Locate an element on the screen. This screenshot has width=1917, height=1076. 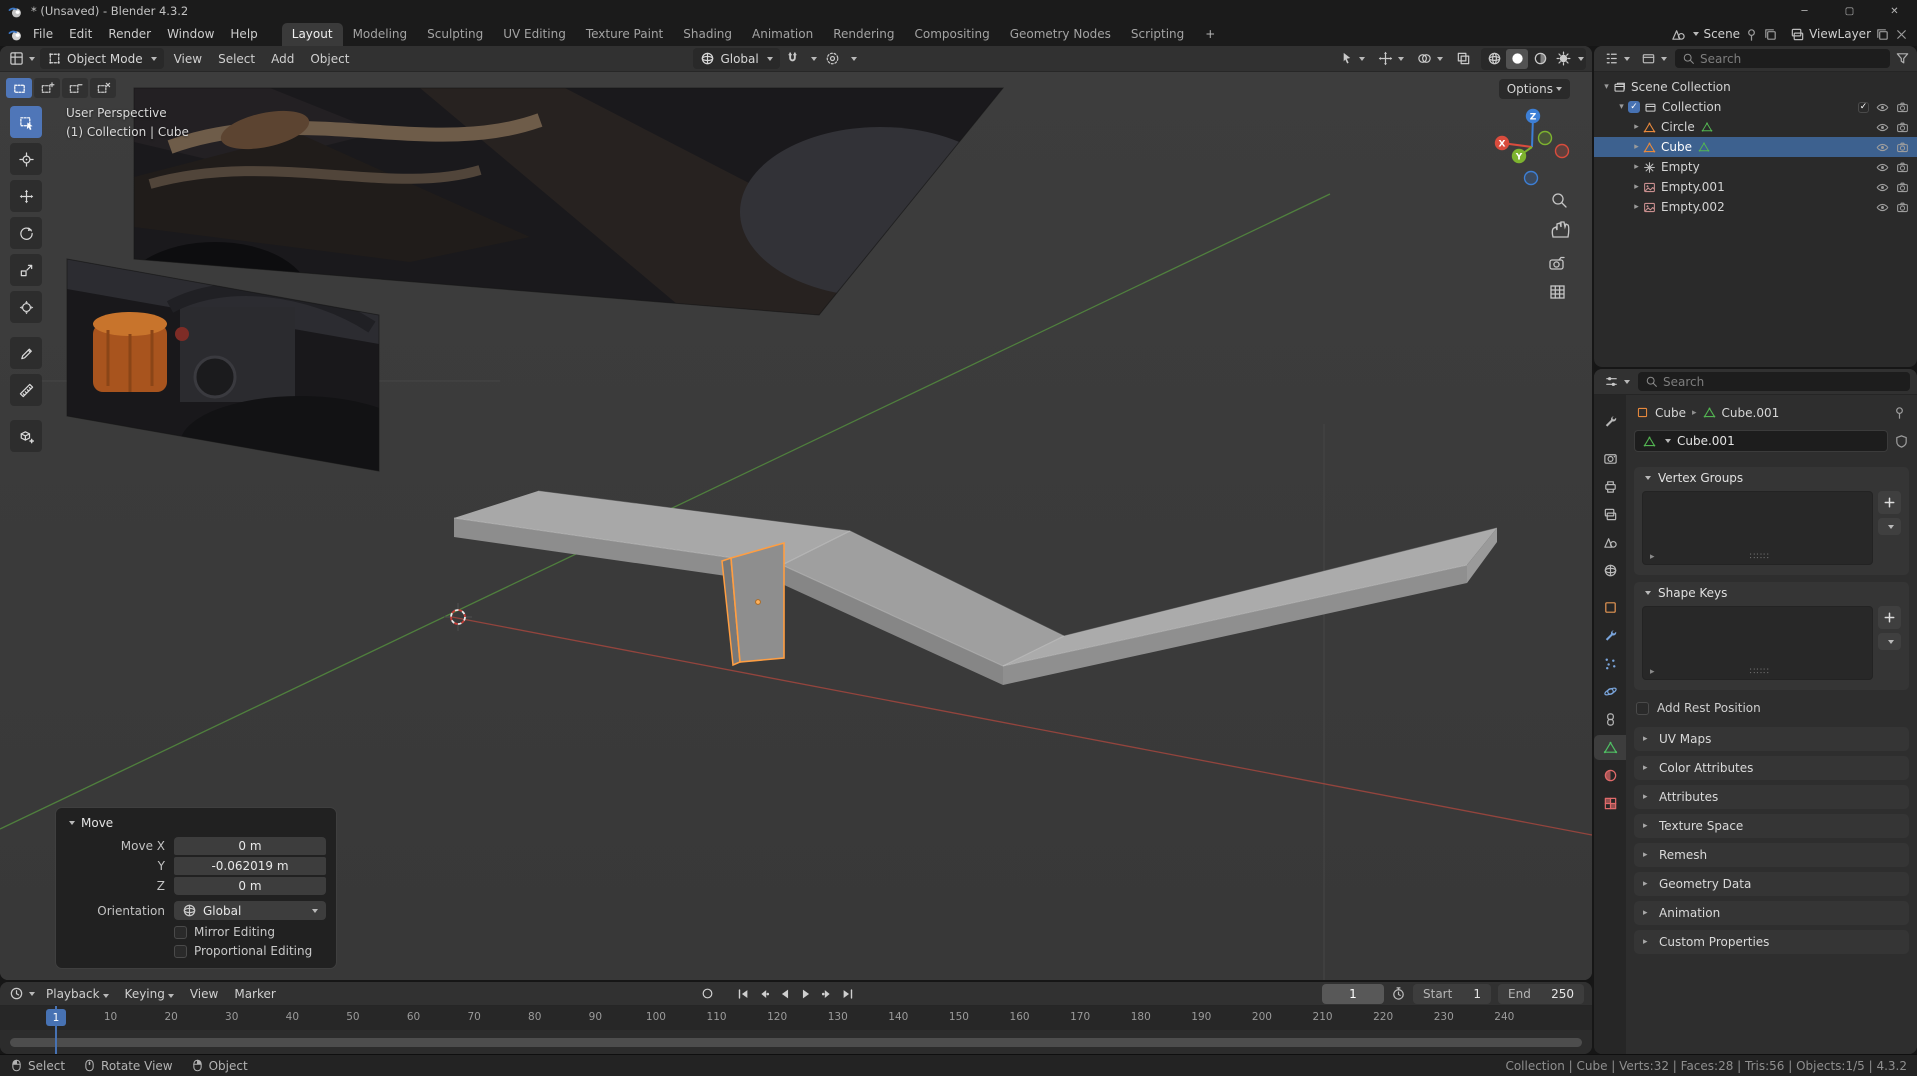
outliner-item-collection: ▾ ✓ Collection ✓ is located at coordinates (1755, 107).